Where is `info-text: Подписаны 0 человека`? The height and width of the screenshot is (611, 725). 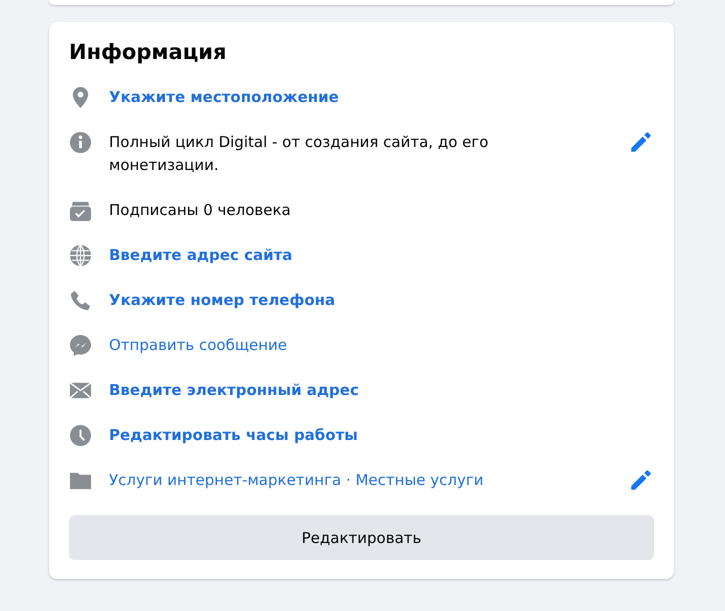
info-text: Подписаны 0 человека is located at coordinates (200, 210).